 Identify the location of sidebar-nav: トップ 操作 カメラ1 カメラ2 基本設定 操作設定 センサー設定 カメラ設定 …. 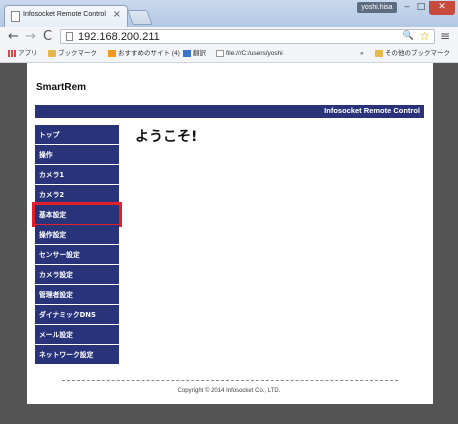
(77, 245).